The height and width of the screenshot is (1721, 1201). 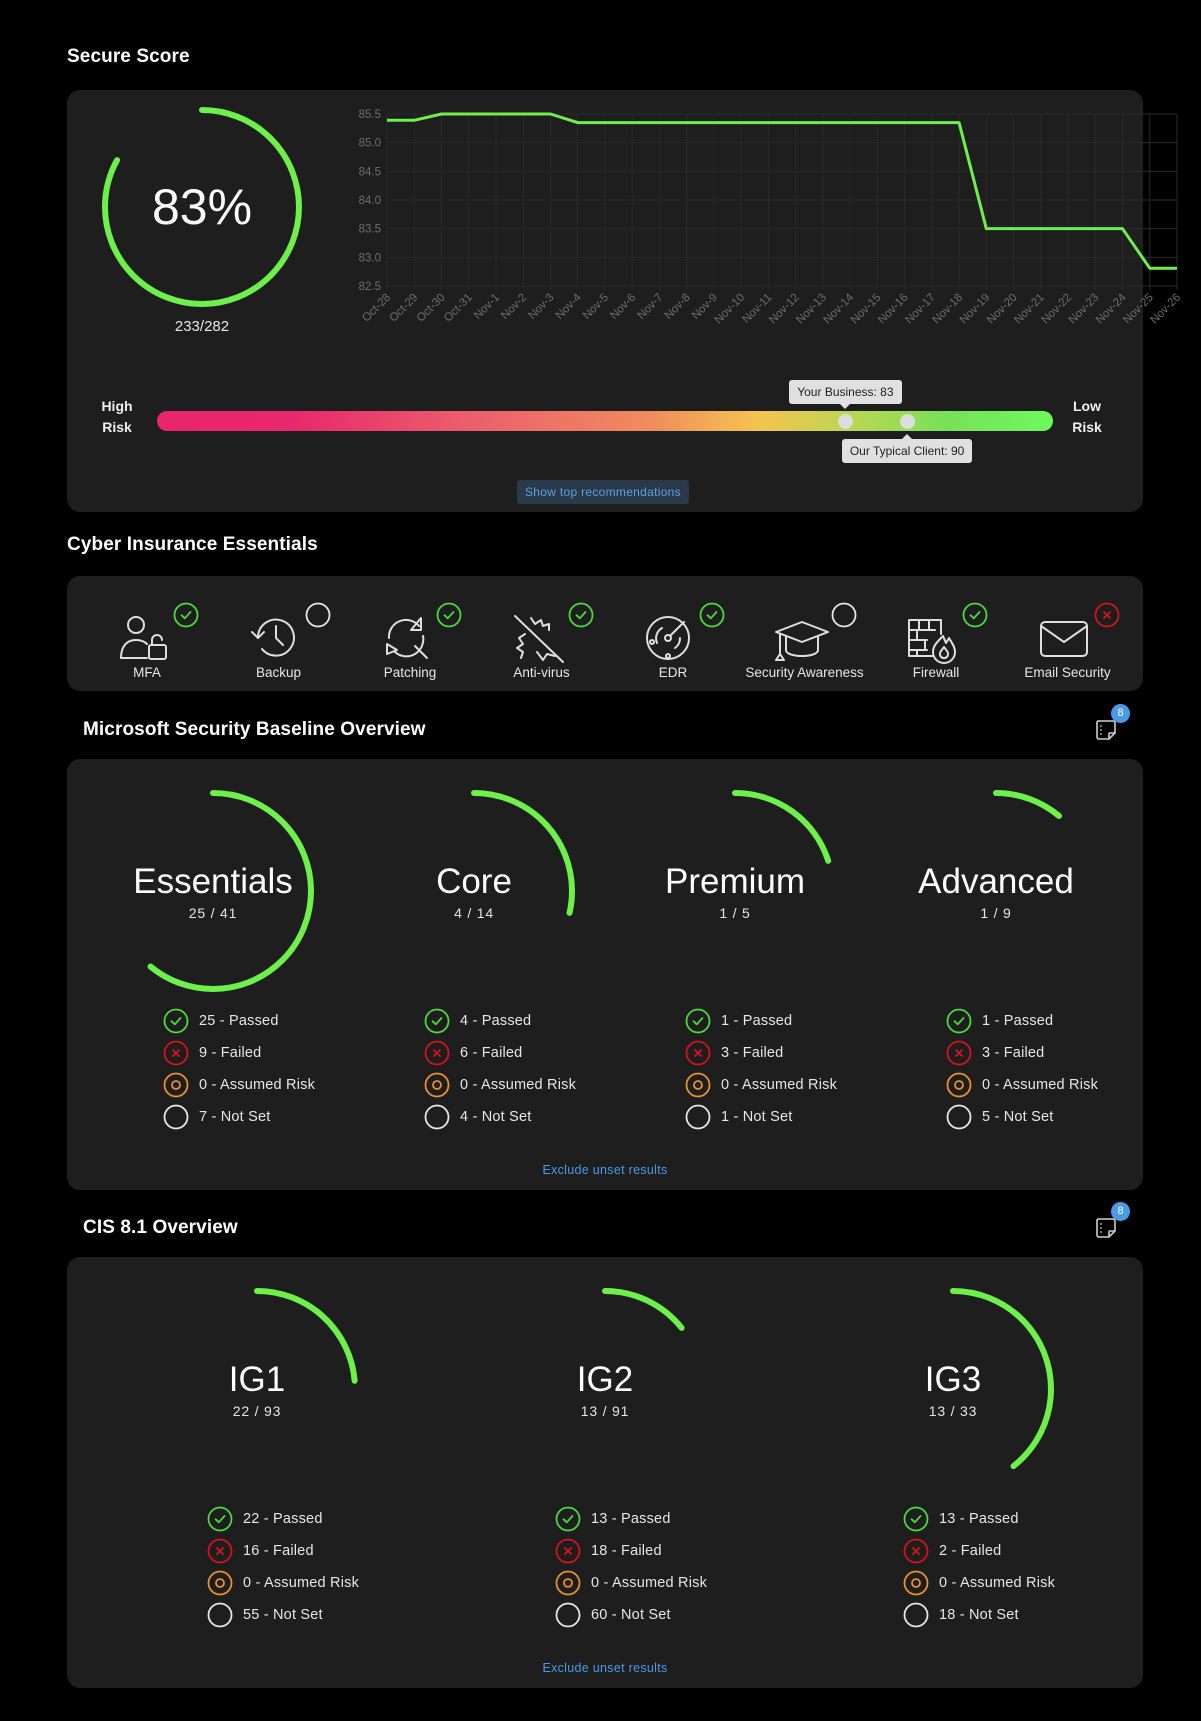 What do you see at coordinates (491, 1053) in the screenshot?
I see `legend-label: 6 - Failed` at bounding box center [491, 1053].